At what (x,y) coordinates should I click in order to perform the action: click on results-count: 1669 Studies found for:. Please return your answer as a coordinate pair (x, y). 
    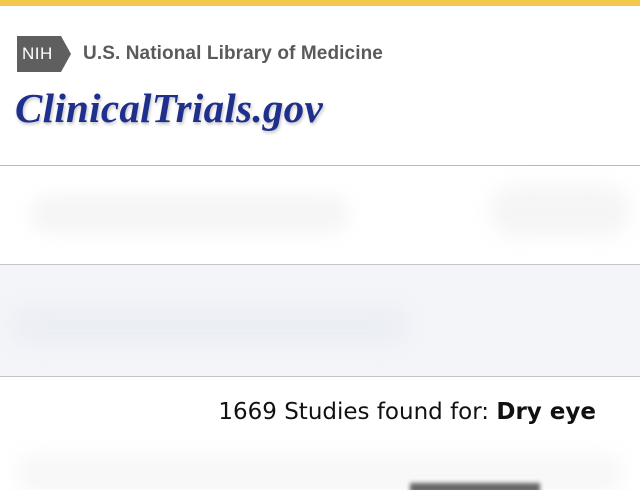
    Looking at the image, I should click on (354, 412).